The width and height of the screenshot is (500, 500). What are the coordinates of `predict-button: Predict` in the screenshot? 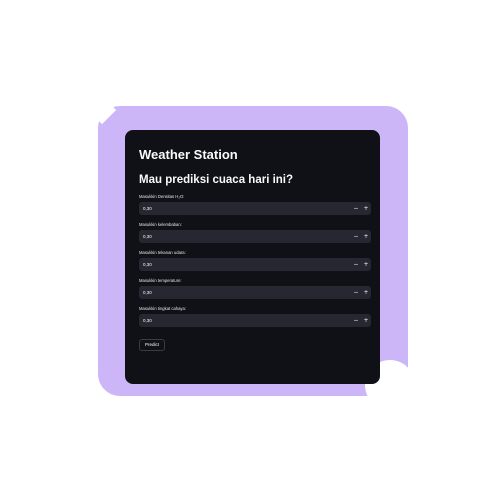 It's located at (152, 345).